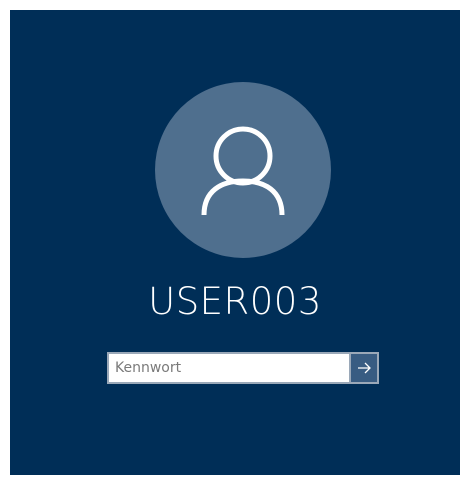  What do you see at coordinates (235, 301) in the screenshot?
I see `username-label: USER003` at bounding box center [235, 301].